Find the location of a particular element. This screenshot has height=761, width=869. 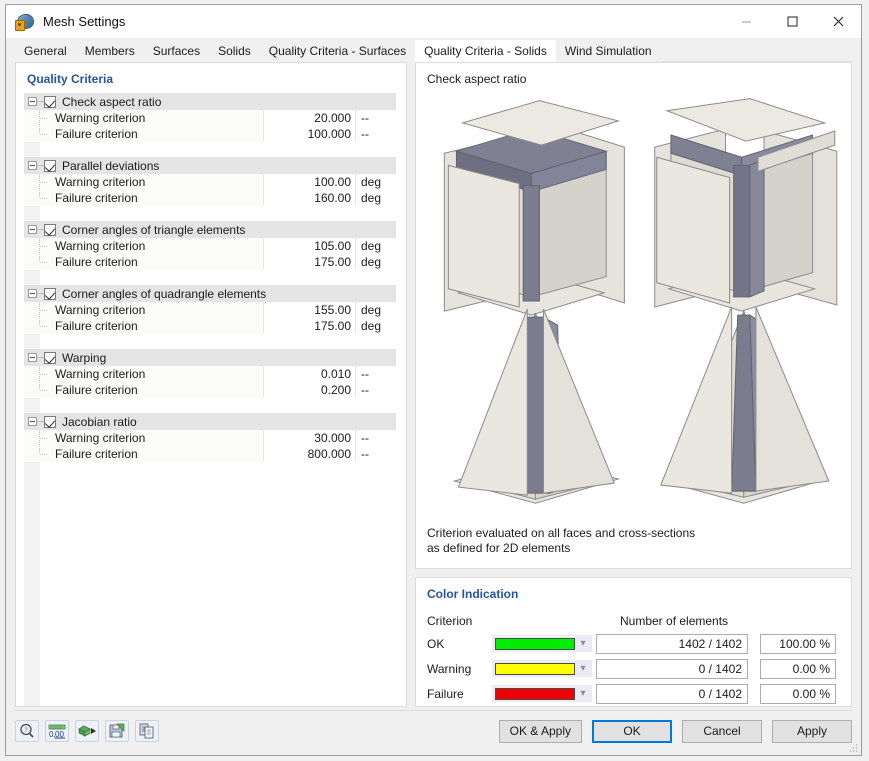

criteria-row-value: 105.00 is located at coordinates (309, 246).